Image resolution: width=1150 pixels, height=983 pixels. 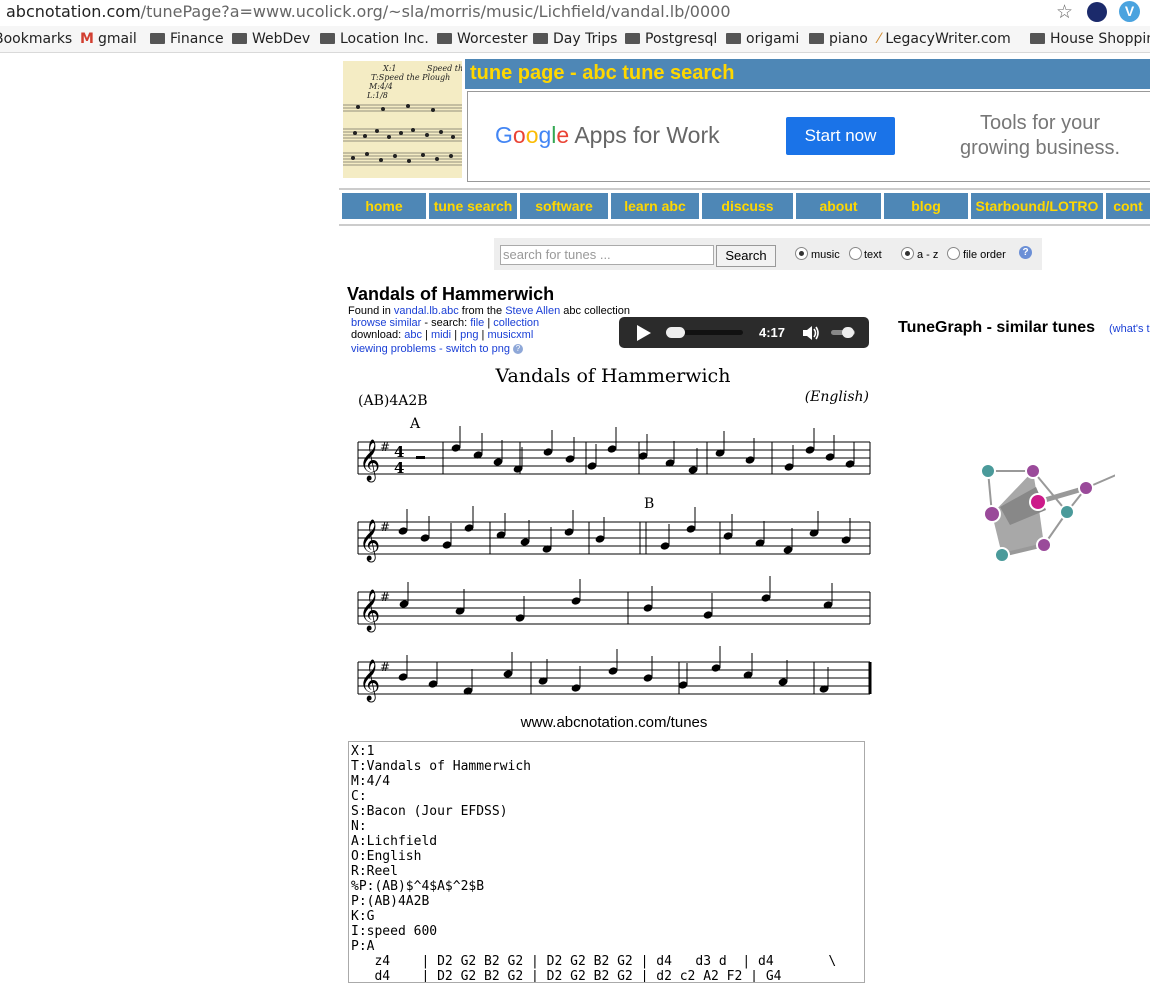 I want to click on tunegraph-title: TuneGraph - similar tunes, so click(x=997, y=327).